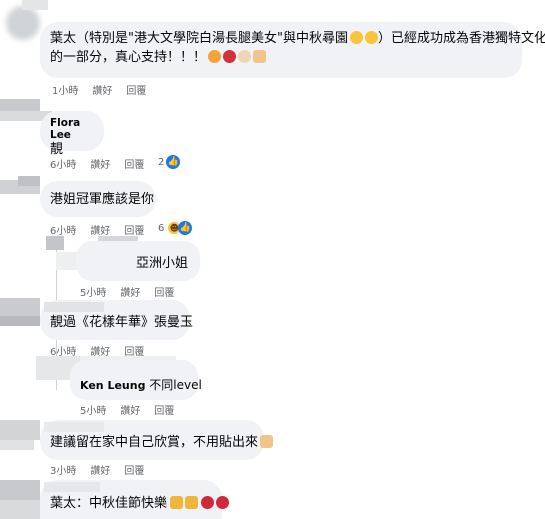 The height and width of the screenshot is (519, 545). I want to click on reactions-summary: 6 ☻ 👍, so click(175, 228).